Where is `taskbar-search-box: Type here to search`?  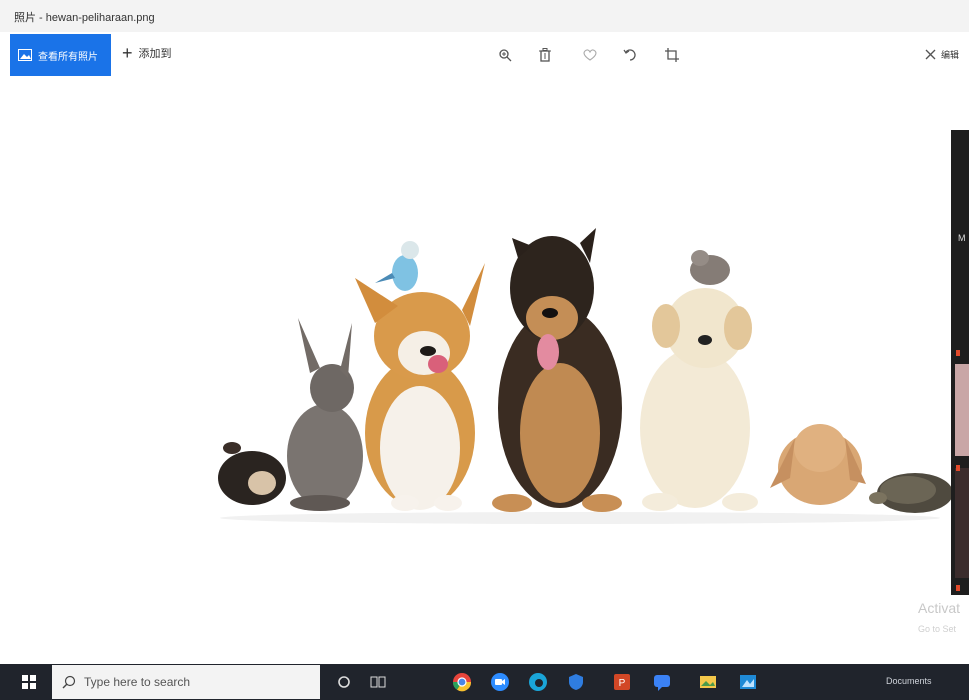
taskbar-search-box: Type here to search is located at coordinates (186, 682).